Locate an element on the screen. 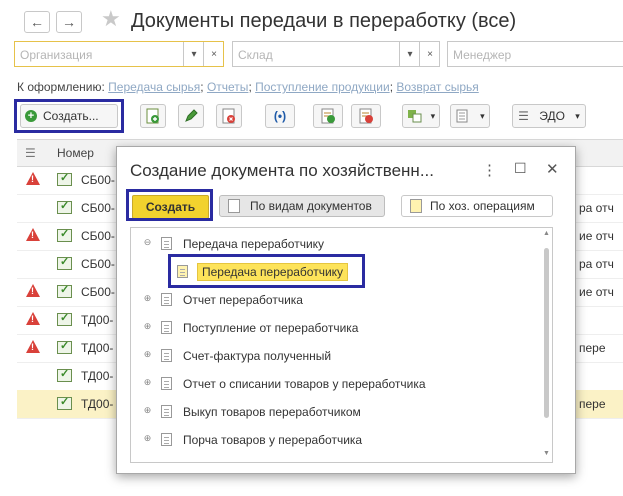 The height and width of the screenshot is (496, 623). edit-button is located at coordinates (191, 116).